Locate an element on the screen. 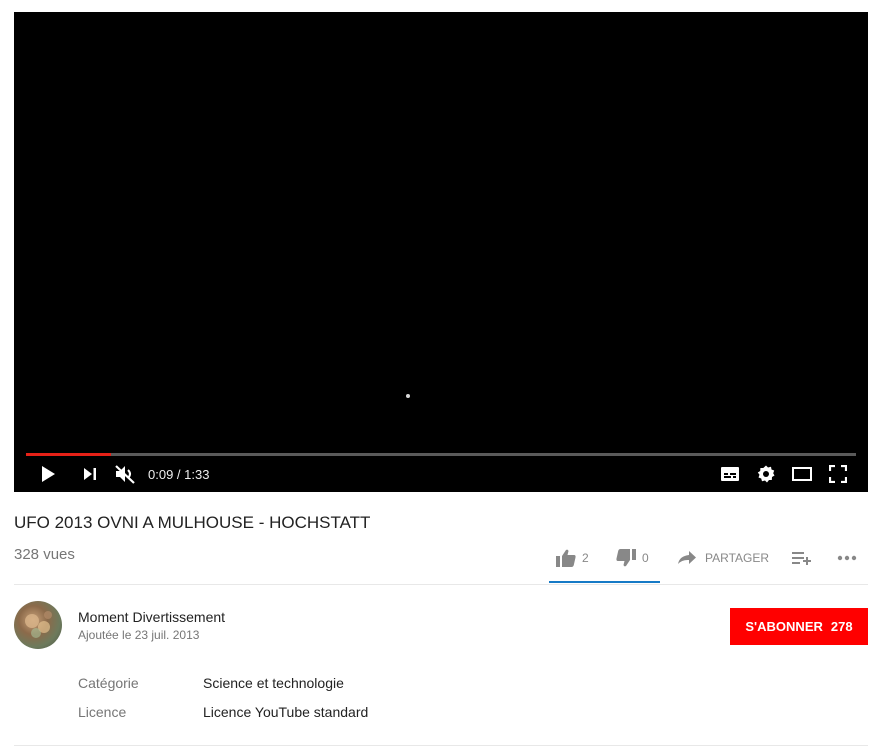  thumbs-up-icon is located at coordinates (566, 558).